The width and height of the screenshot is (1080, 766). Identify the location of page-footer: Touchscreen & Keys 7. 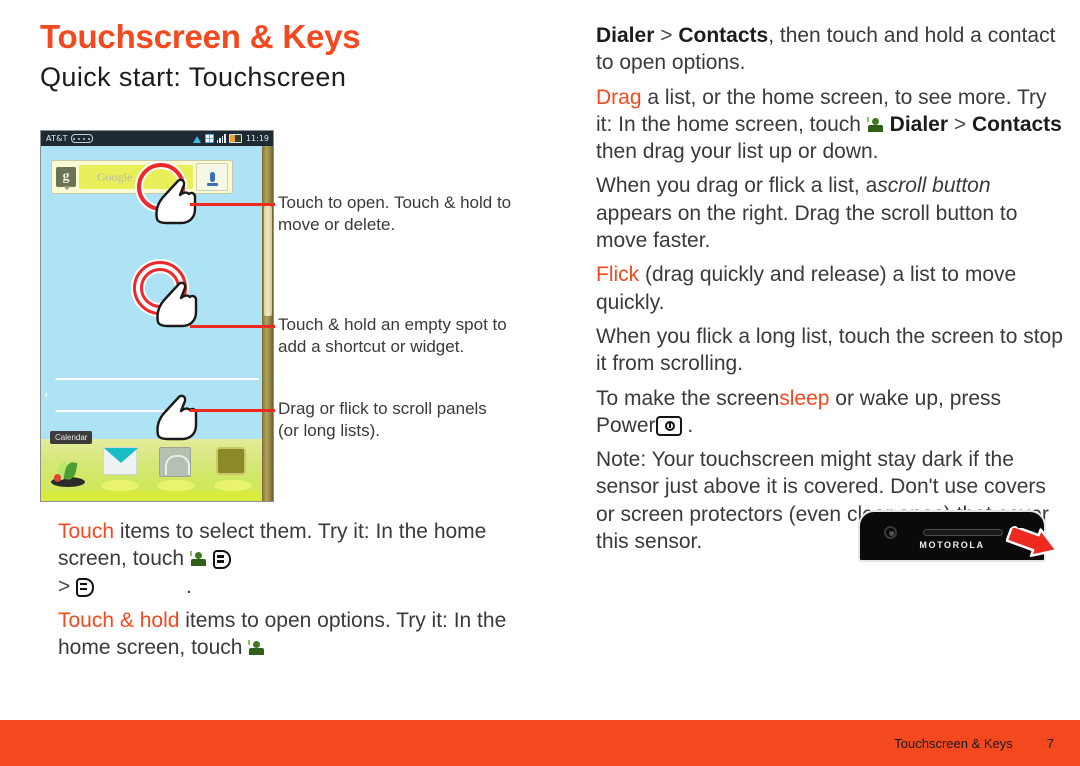
(540, 743).